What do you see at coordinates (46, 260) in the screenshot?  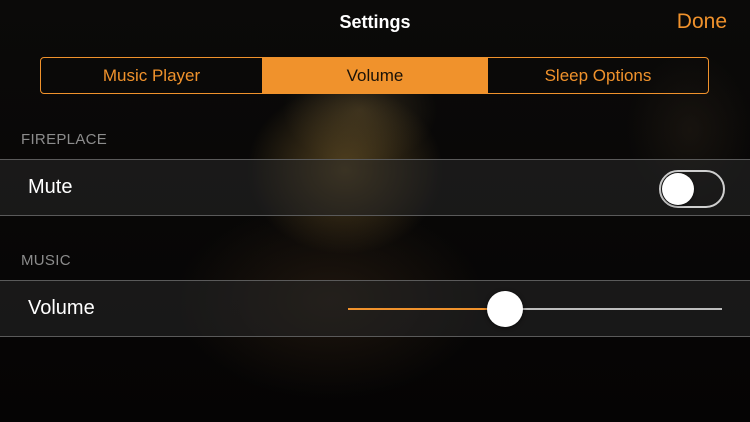 I see `section-header-music: MUSIC` at bounding box center [46, 260].